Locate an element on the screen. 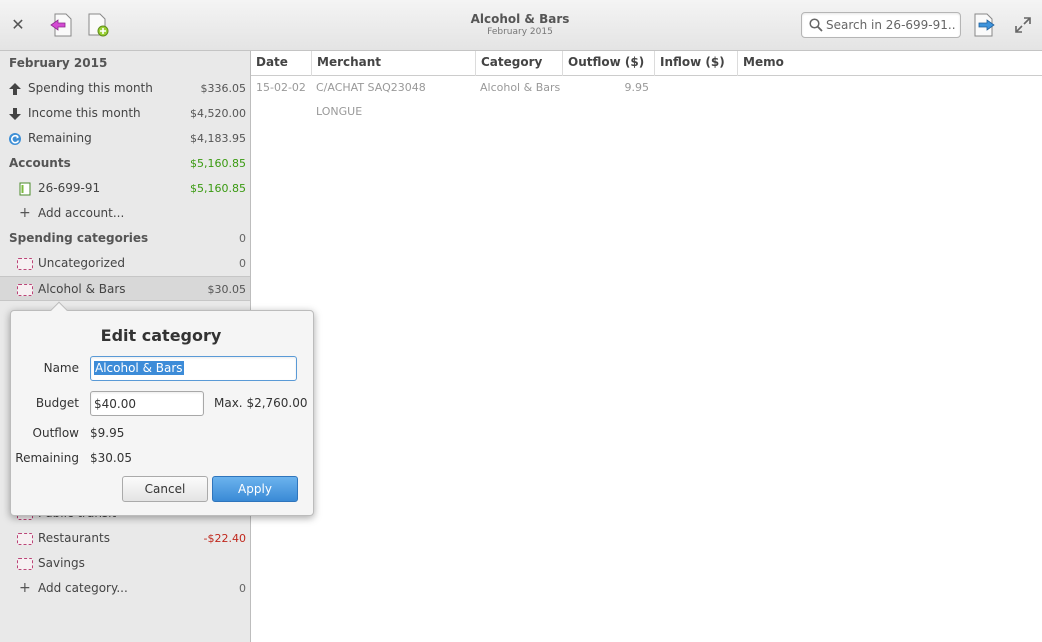 Image resolution: width=1042 pixels, height=642 pixels. remaining-label: Remaining is located at coordinates (47, 458).